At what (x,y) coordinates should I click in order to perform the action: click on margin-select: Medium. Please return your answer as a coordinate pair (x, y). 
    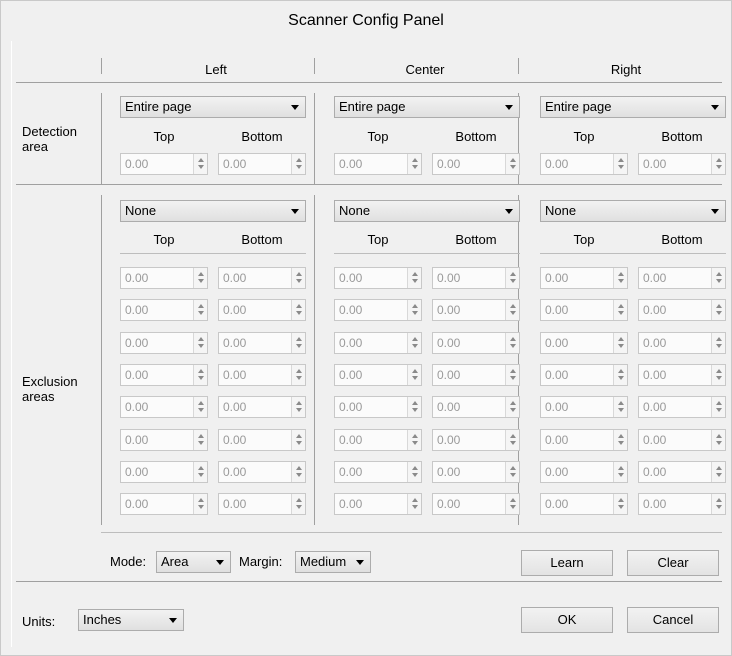
    Looking at the image, I should click on (333, 562).